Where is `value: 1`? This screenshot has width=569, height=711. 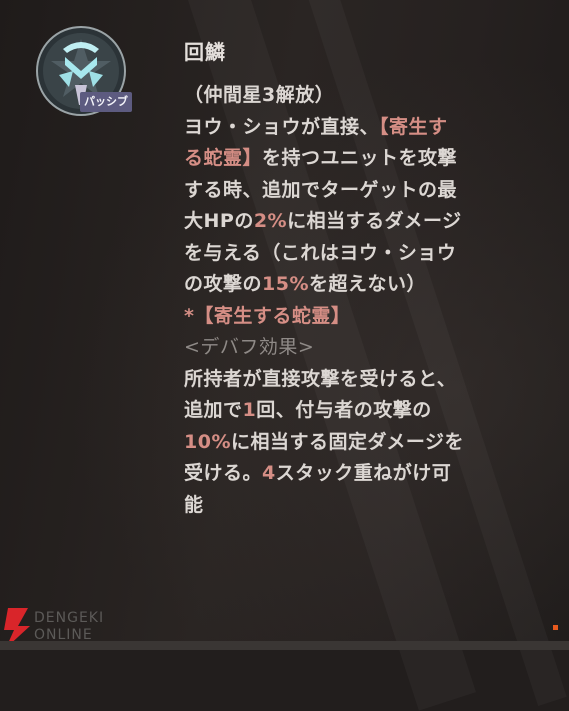
value: 1 is located at coordinates (249, 410).